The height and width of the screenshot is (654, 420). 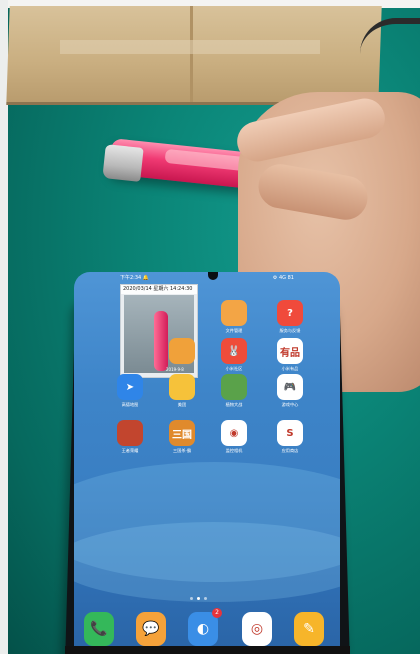 I want to click on app-11-icon: 三国, so click(x=182, y=433).